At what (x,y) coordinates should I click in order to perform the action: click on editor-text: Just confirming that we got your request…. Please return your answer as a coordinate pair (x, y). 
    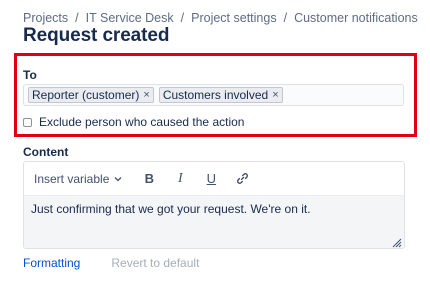
    Looking at the image, I should click on (171, 209).